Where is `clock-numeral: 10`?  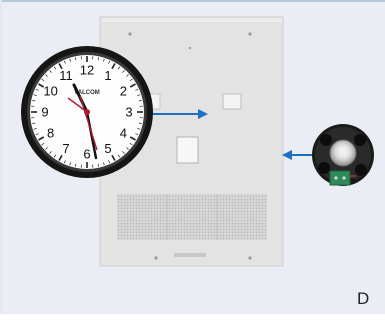 clock-numeral: 10 is located at coordinates (50, 91).